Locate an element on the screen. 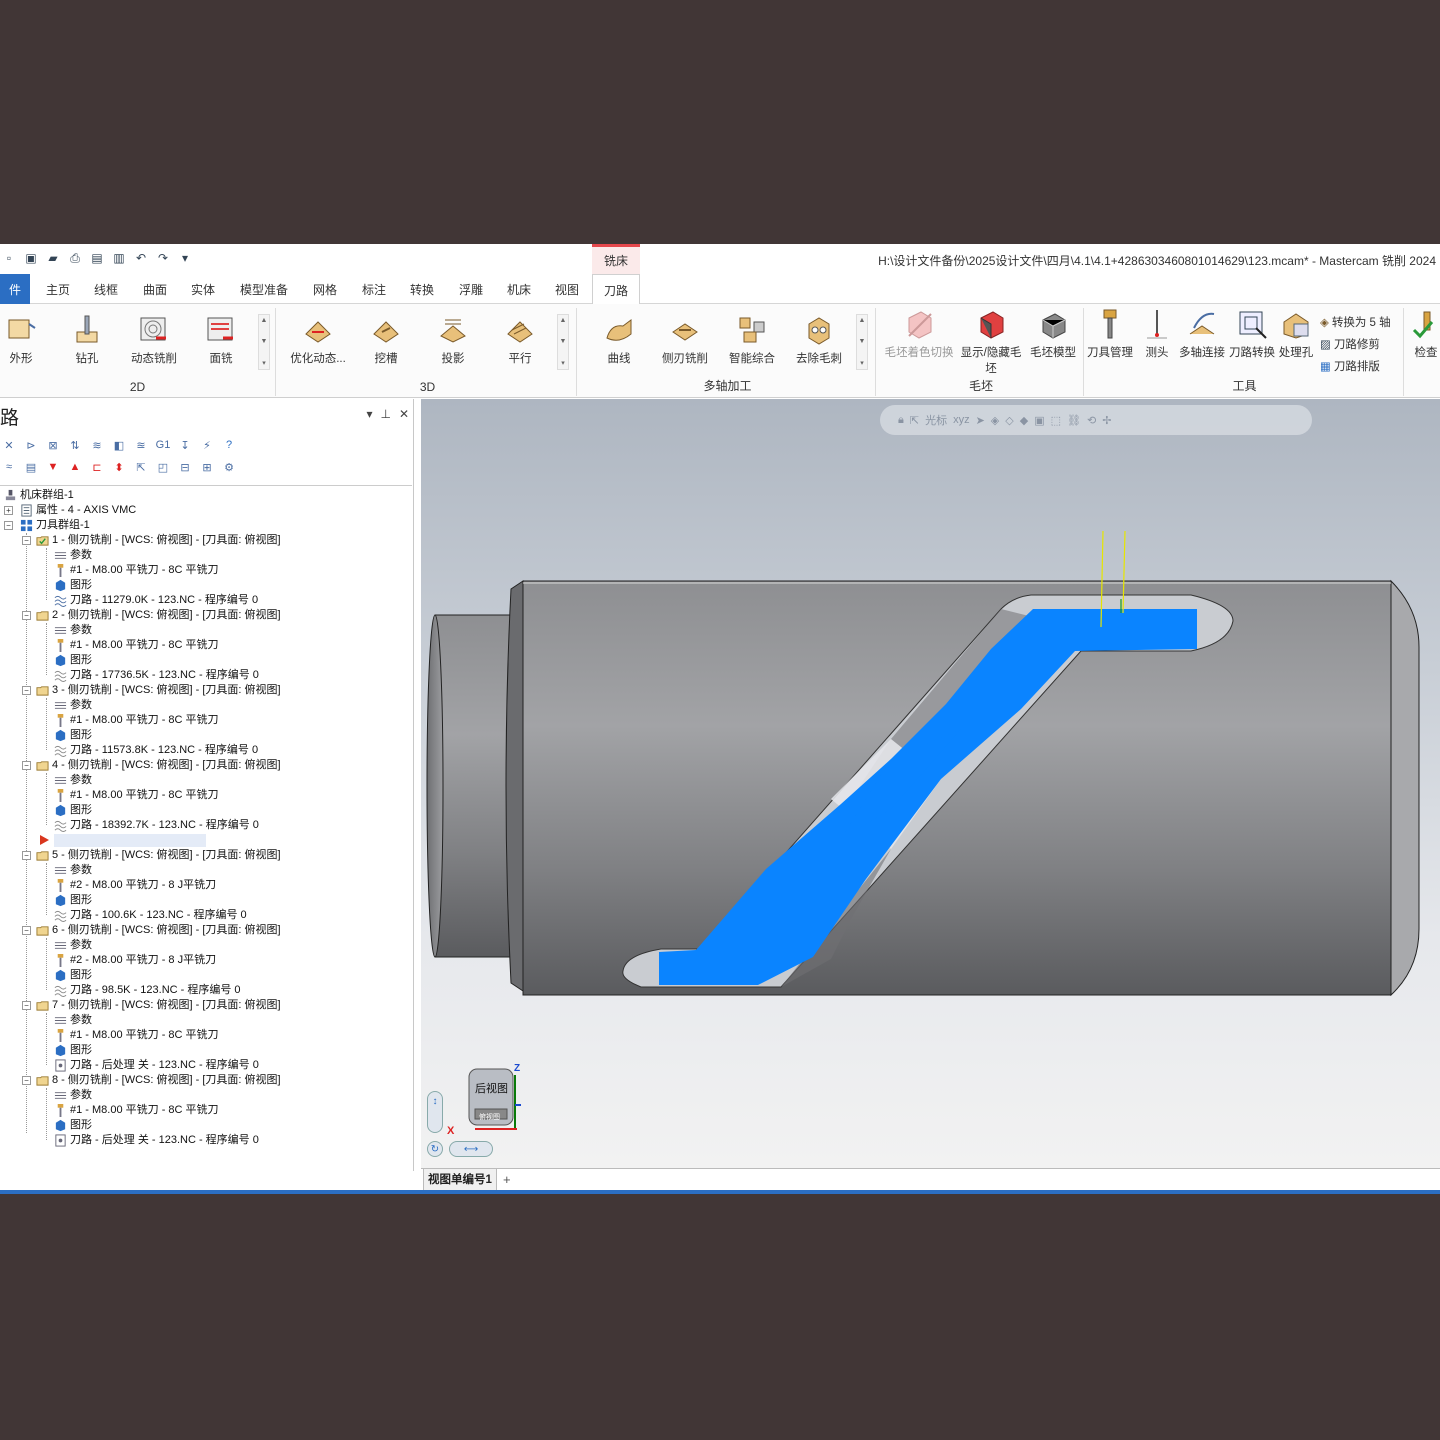 The width and height of the screenshot is (1440, 1440). display-options-icon: ⊟ is located at coordinates (185, 467).